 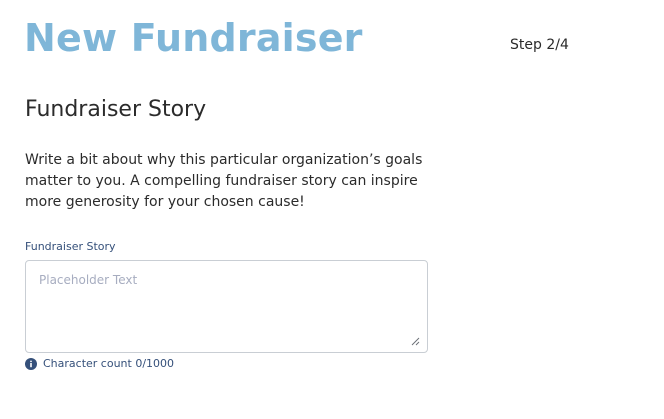 I want to click on story-textarea, so click(x=226, y=306).